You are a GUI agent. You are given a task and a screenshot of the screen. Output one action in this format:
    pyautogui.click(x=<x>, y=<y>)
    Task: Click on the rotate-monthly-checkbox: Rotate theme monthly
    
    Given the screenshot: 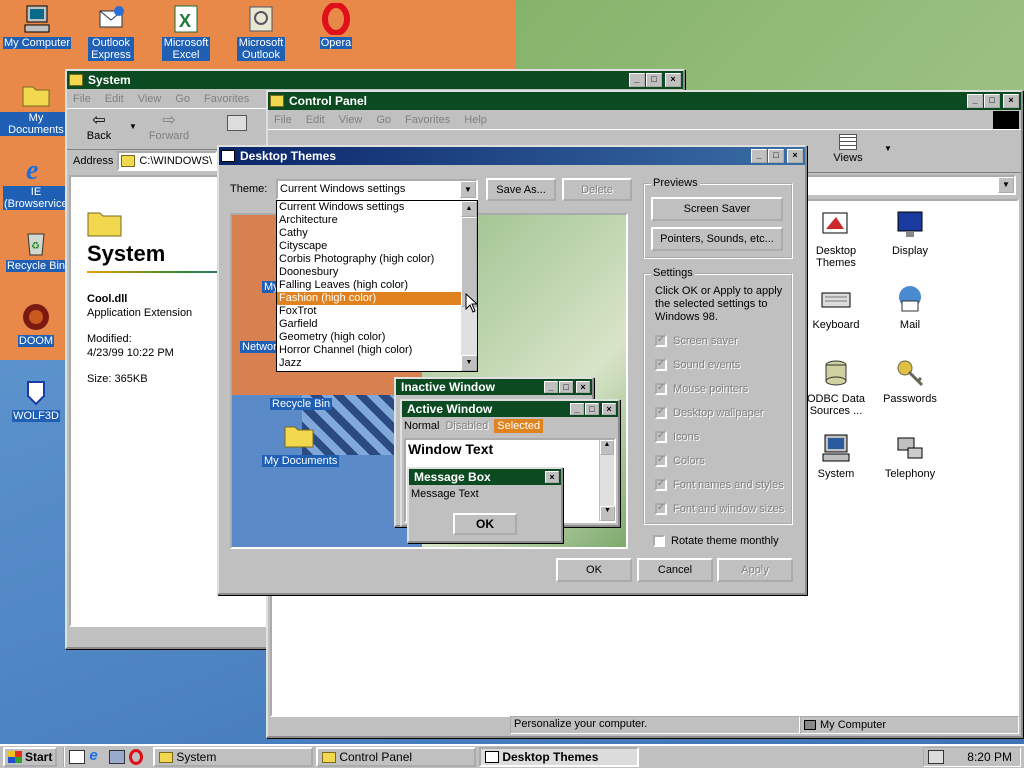 What is the action you would take?
    pyautogui.click(x=716, y=541)
    